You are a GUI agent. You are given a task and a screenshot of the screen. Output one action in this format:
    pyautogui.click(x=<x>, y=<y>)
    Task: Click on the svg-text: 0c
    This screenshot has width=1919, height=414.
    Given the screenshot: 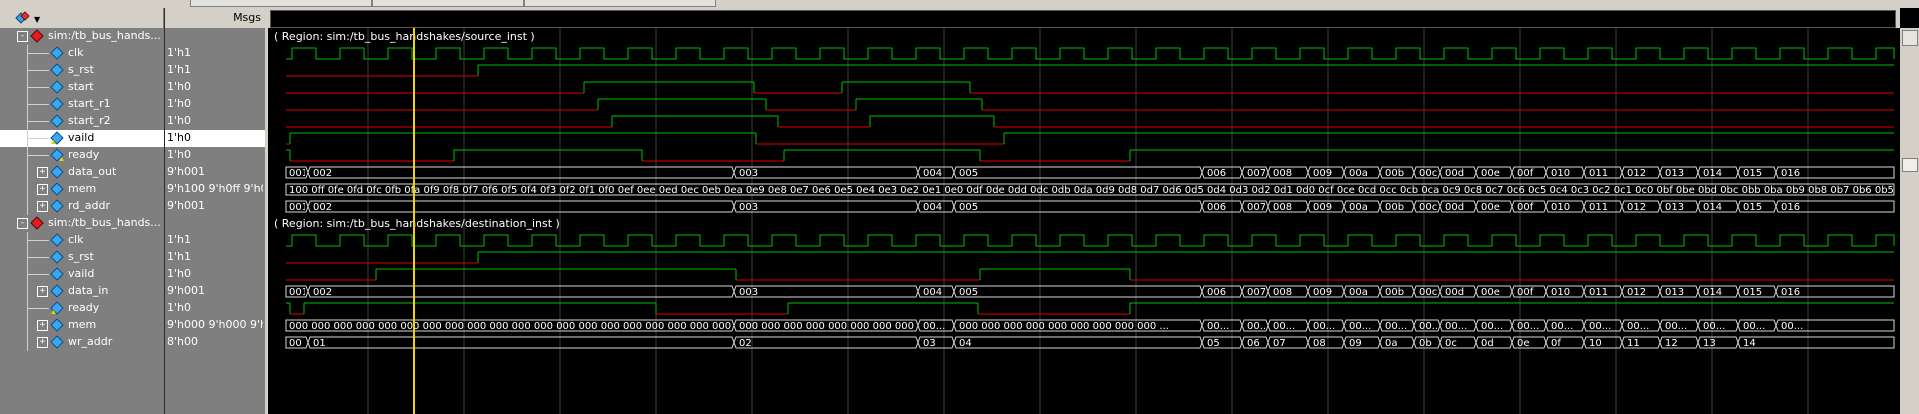 What is the action you would take?
    pyautogui.click(x=1451, y=343)
    